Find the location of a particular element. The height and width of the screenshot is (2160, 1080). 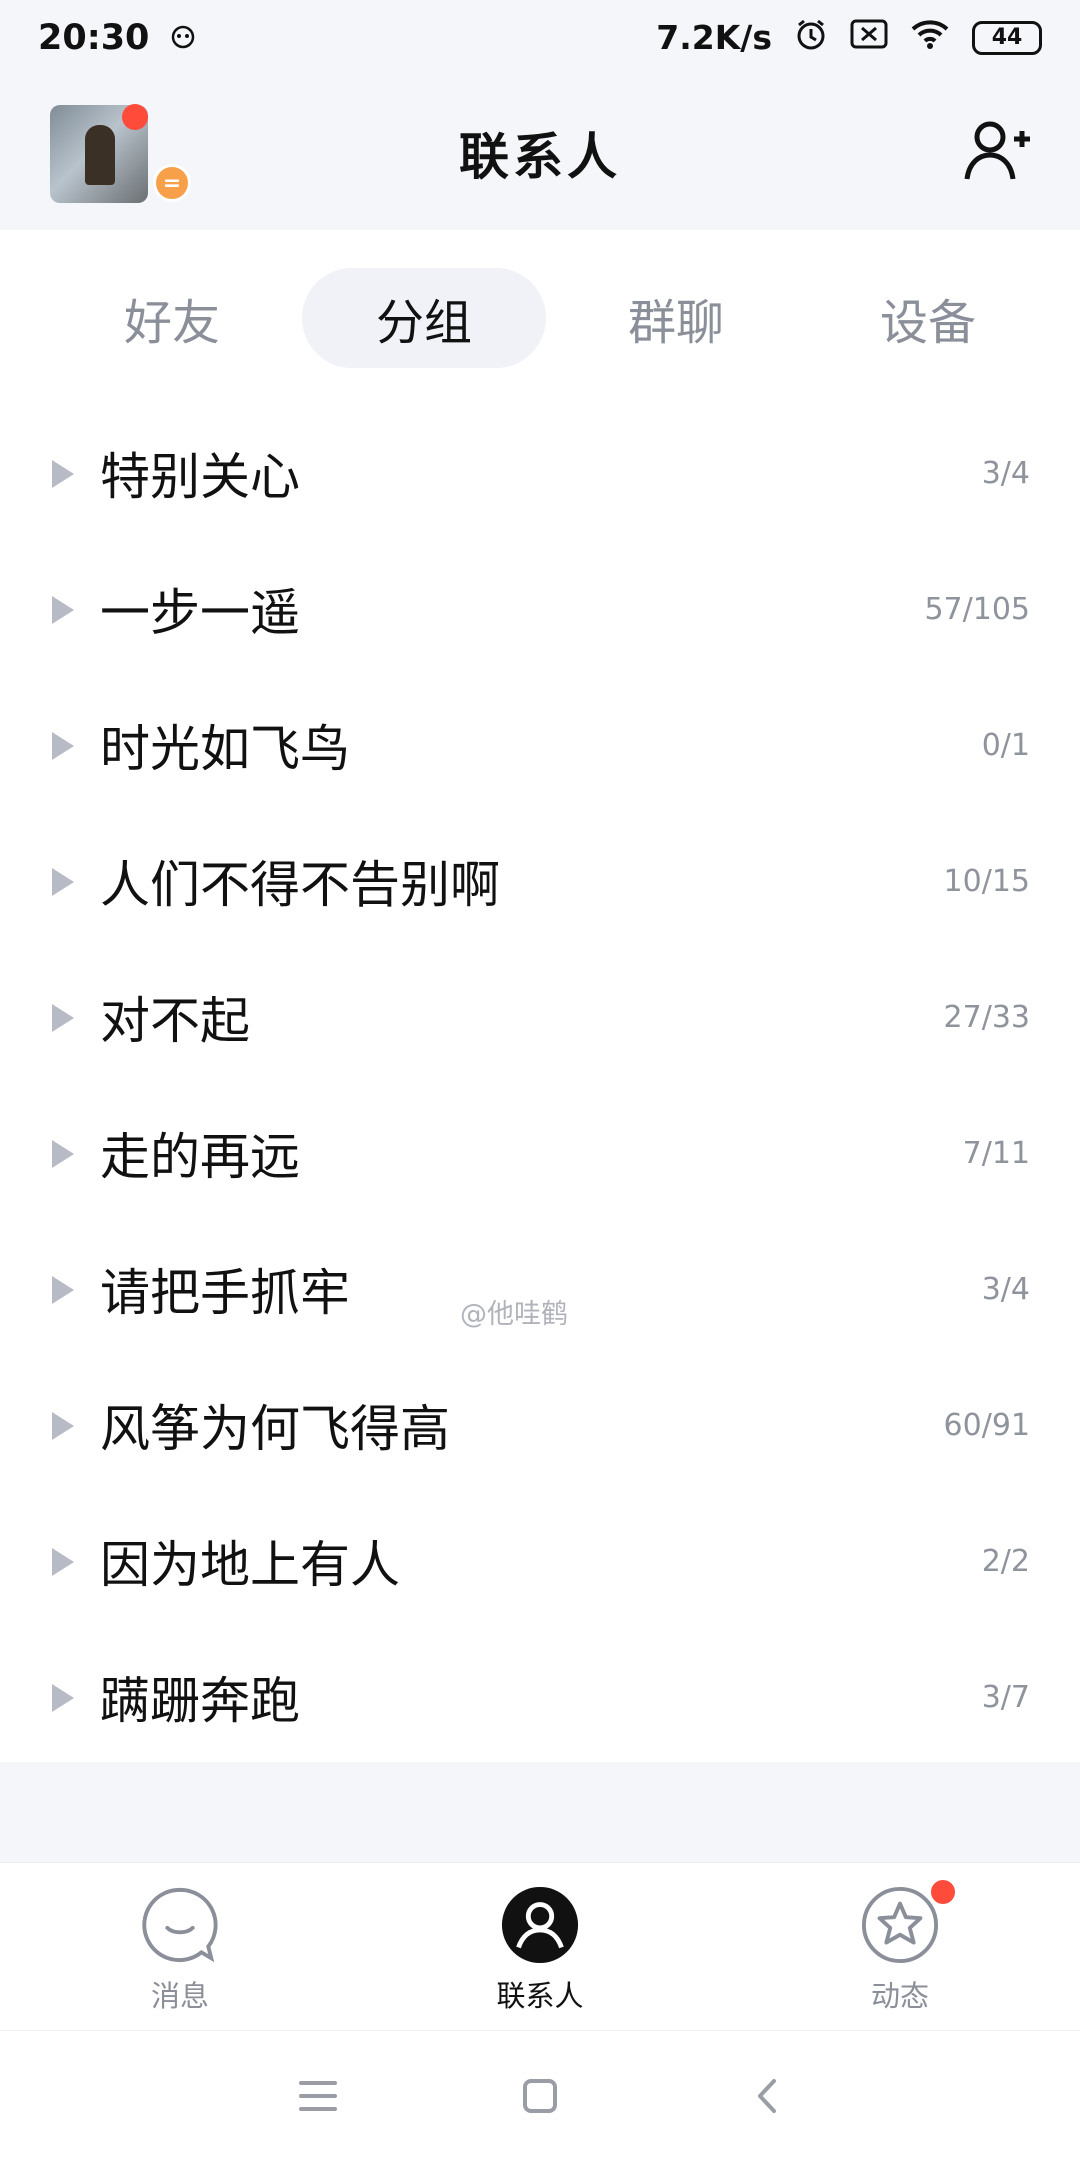

add-person-icon is located at coordinates (997, 150).